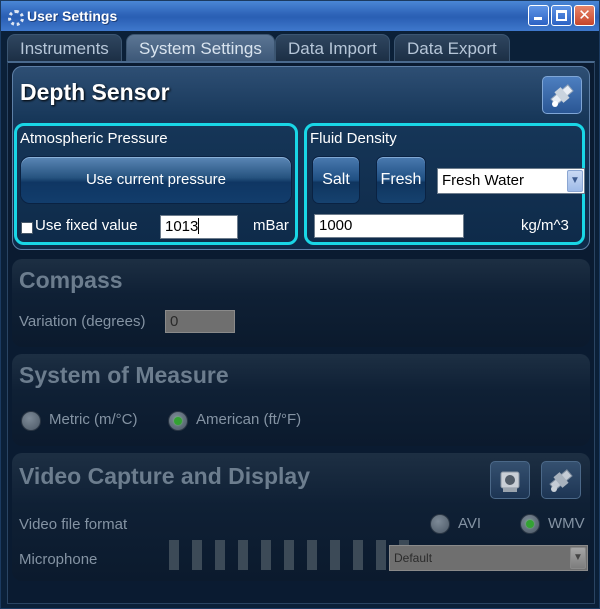  What do you see at coordinates (93, 419) in the screenshot?
I see `metric-label: Metric (m/°C)` at bounding box center [93, 419].